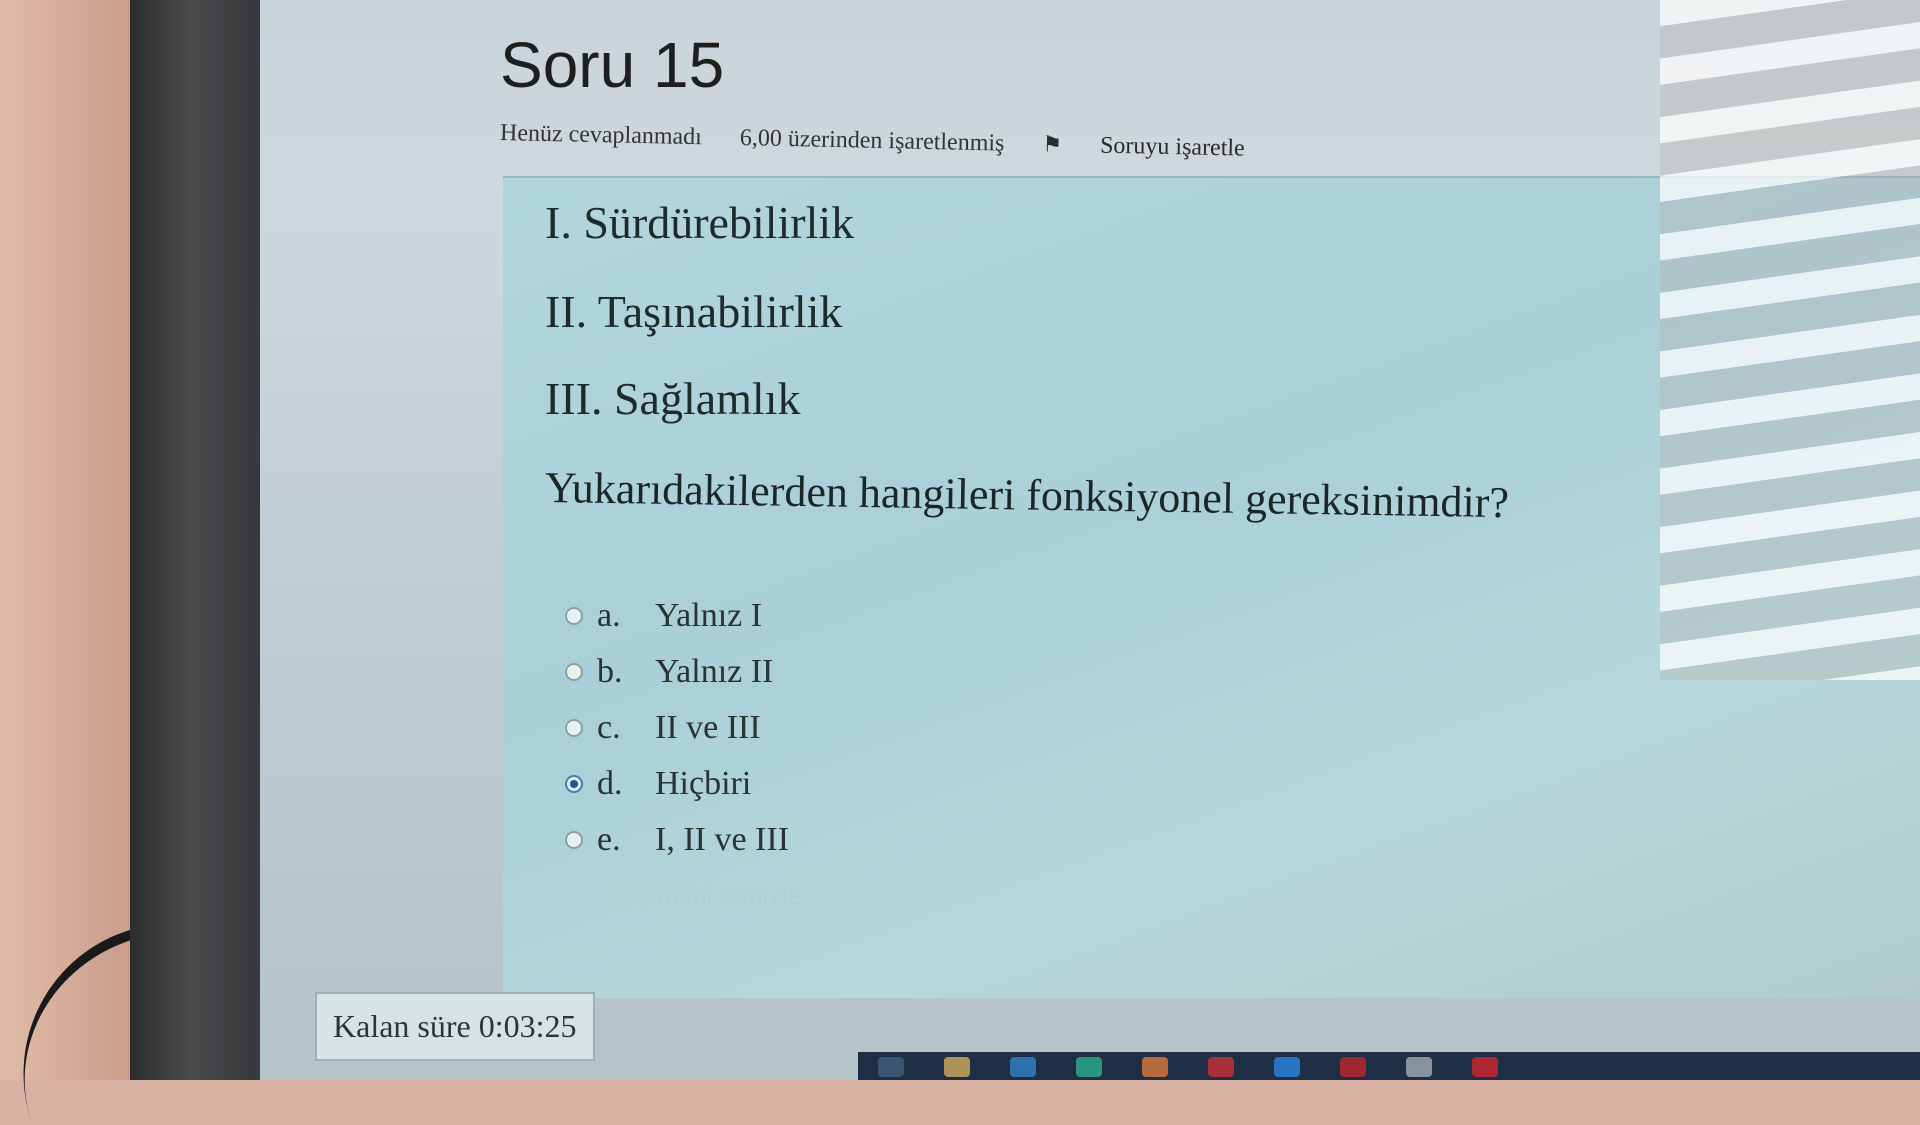 The image size is (1920, 1125). I want to click on question-marks: 6,00 üzerinden işaretlenmiş, so click(872, 141).